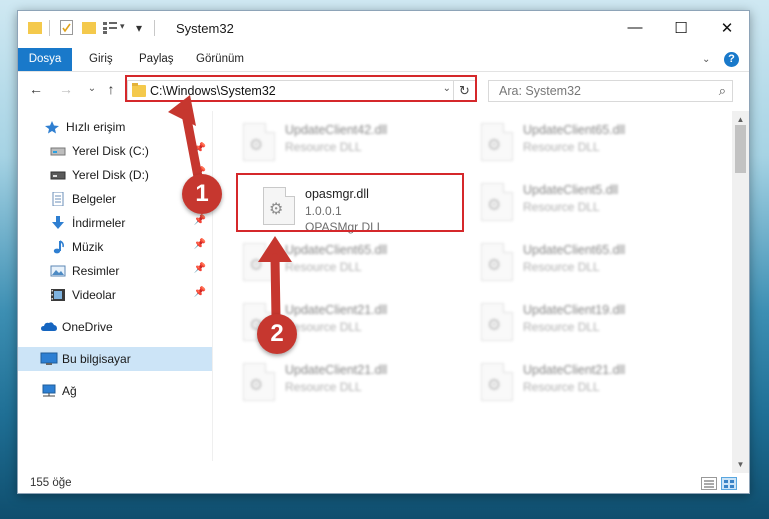 This screenshot has width=769, height=519. What do you see at coordinates (610, 91) in the screenshot?
I see `search-box: Ara: System32 ⌕` at bounding box center [610, 91].